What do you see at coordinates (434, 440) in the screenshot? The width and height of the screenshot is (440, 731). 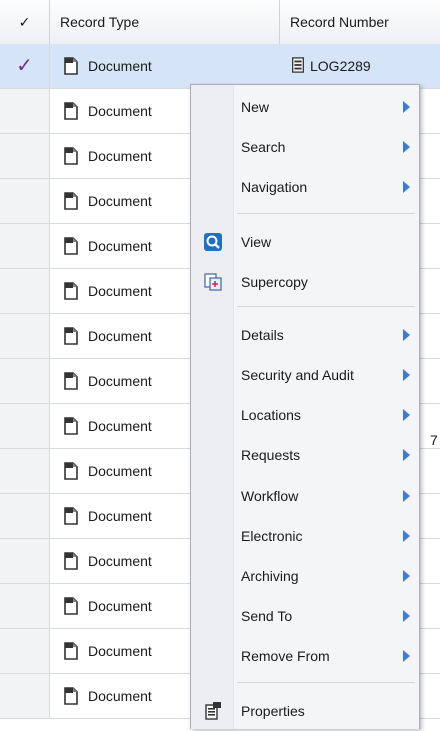 I see `partial-cell-text: 7` at bounding box center [434, 440].